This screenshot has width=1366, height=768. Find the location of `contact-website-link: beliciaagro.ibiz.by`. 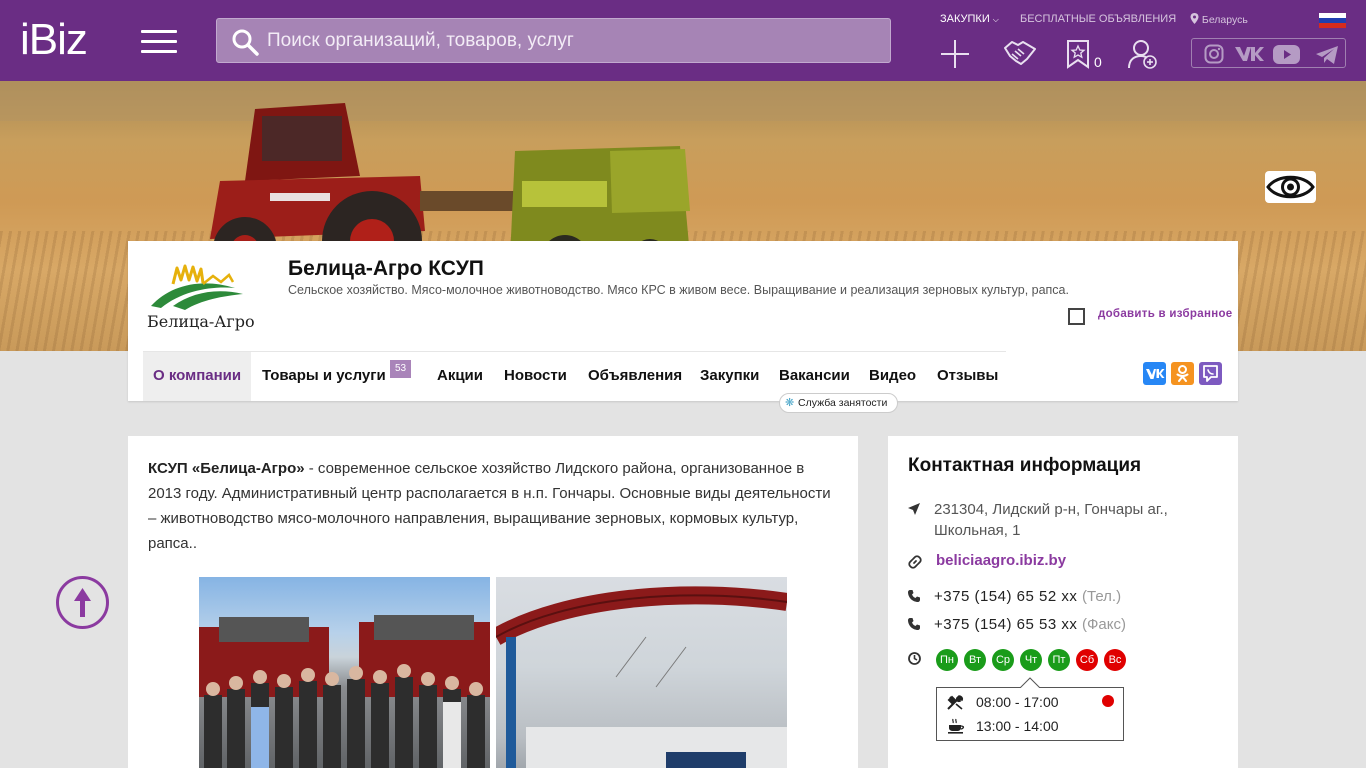

contact-website-link: beliciaagro.ibiz.by is located at coordinates (1001, 560).